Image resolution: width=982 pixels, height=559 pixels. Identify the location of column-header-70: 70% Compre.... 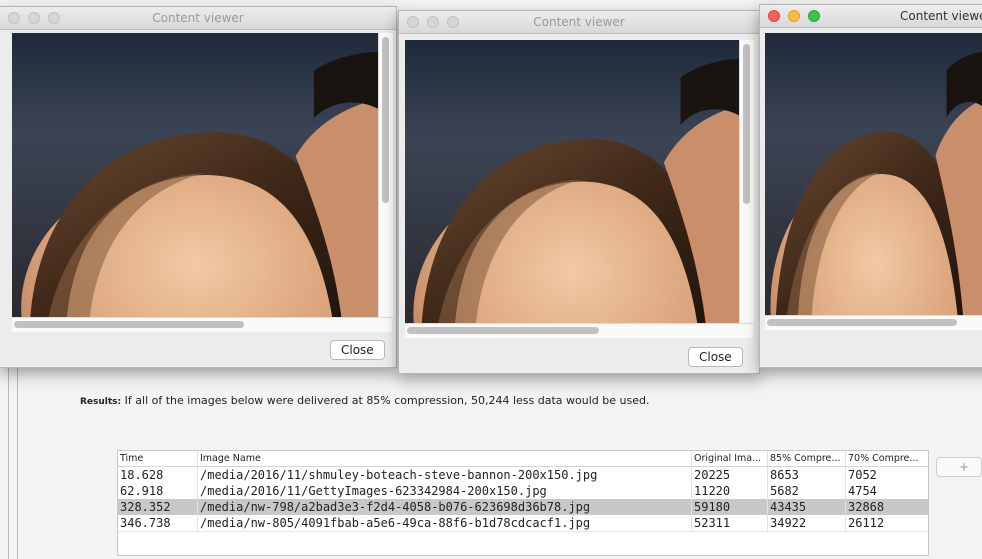
(886, 458).